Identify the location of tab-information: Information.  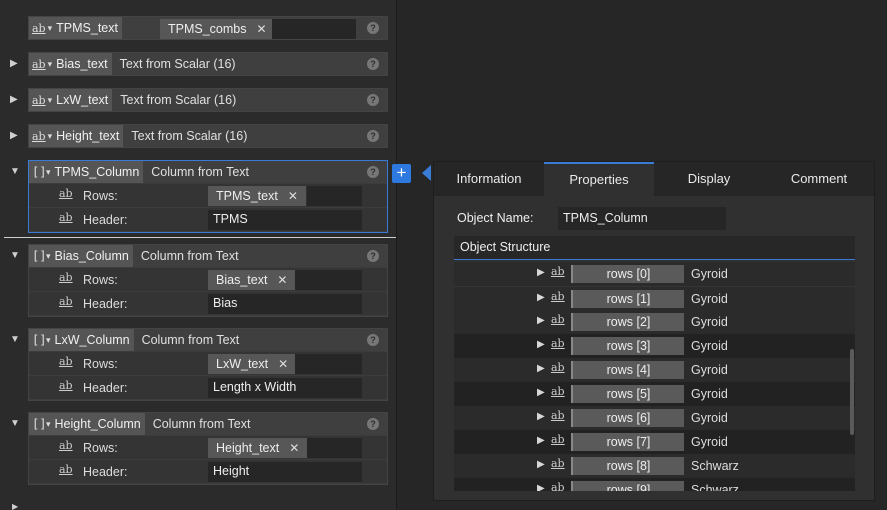
(489, 179).